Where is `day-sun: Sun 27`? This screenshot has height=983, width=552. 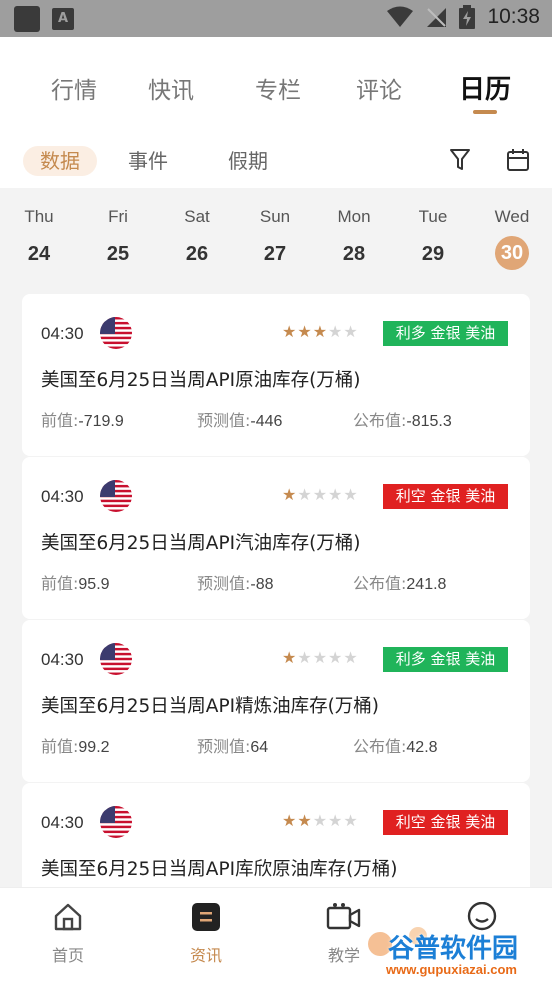 day-sun: Sun 27 is located at coordinates (275, 229).